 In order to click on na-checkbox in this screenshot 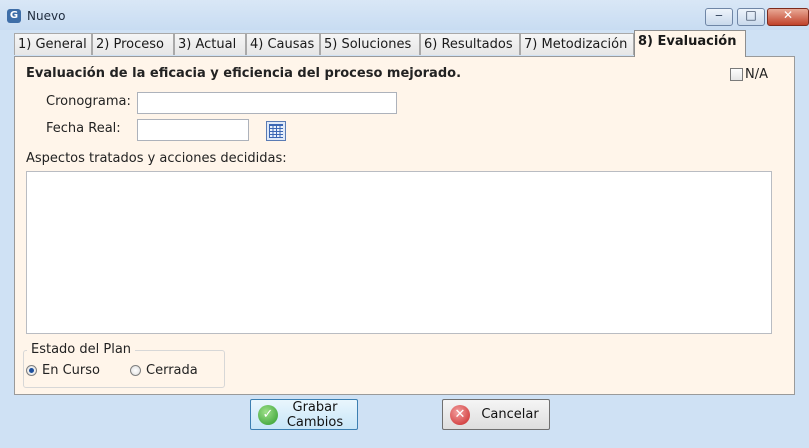, I will do `click(736, 74)`.